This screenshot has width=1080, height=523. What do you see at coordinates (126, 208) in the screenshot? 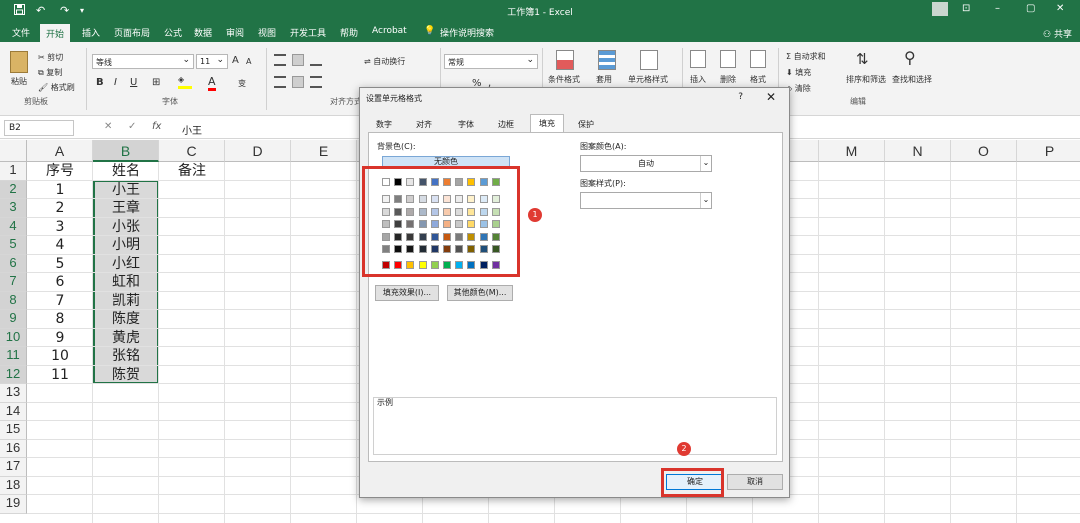
I see `data-cell: 王章` at bounding box center [126, 208].